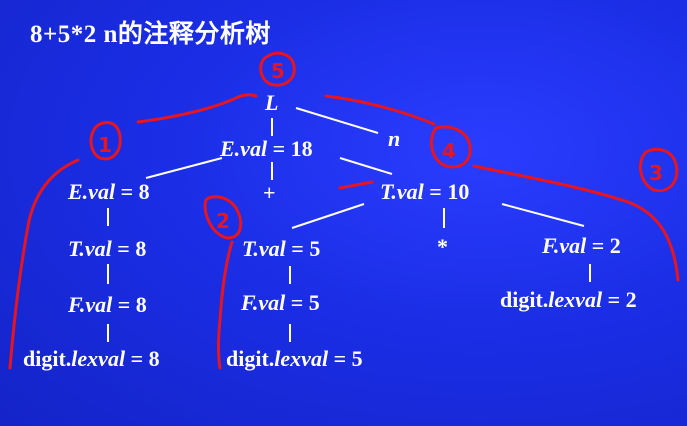 The image size is (687, 426). I want to click on bracket-left-mark, so click(44, 264).